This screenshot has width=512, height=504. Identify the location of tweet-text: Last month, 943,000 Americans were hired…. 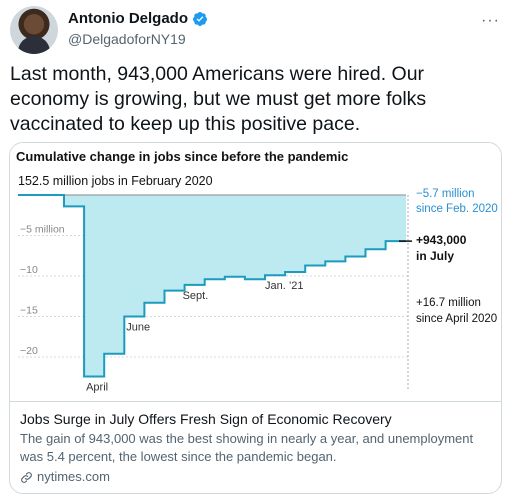
(218, 99).